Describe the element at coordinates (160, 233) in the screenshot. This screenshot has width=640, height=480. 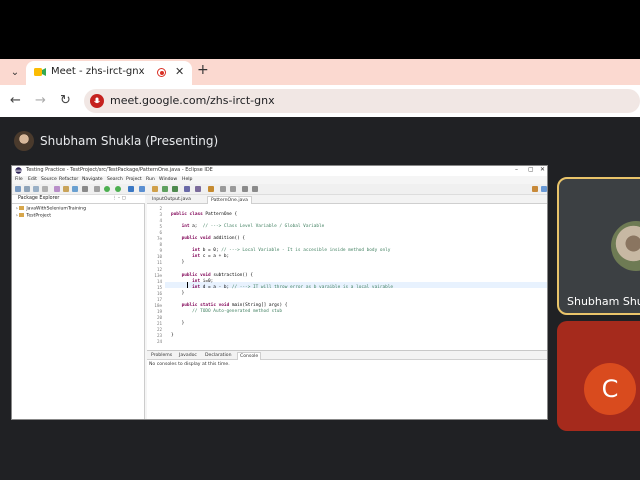
I see `line-number: 6` at that location.